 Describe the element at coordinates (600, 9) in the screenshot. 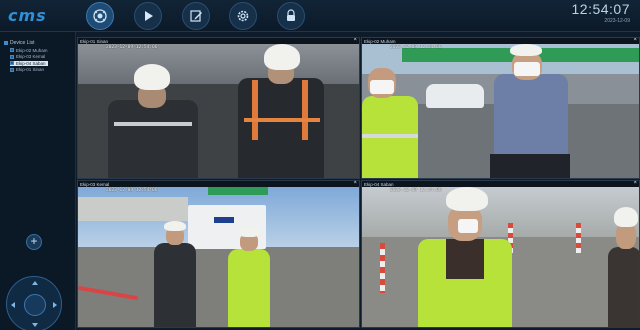

I see `clock-time: 12:54:07` at that location.